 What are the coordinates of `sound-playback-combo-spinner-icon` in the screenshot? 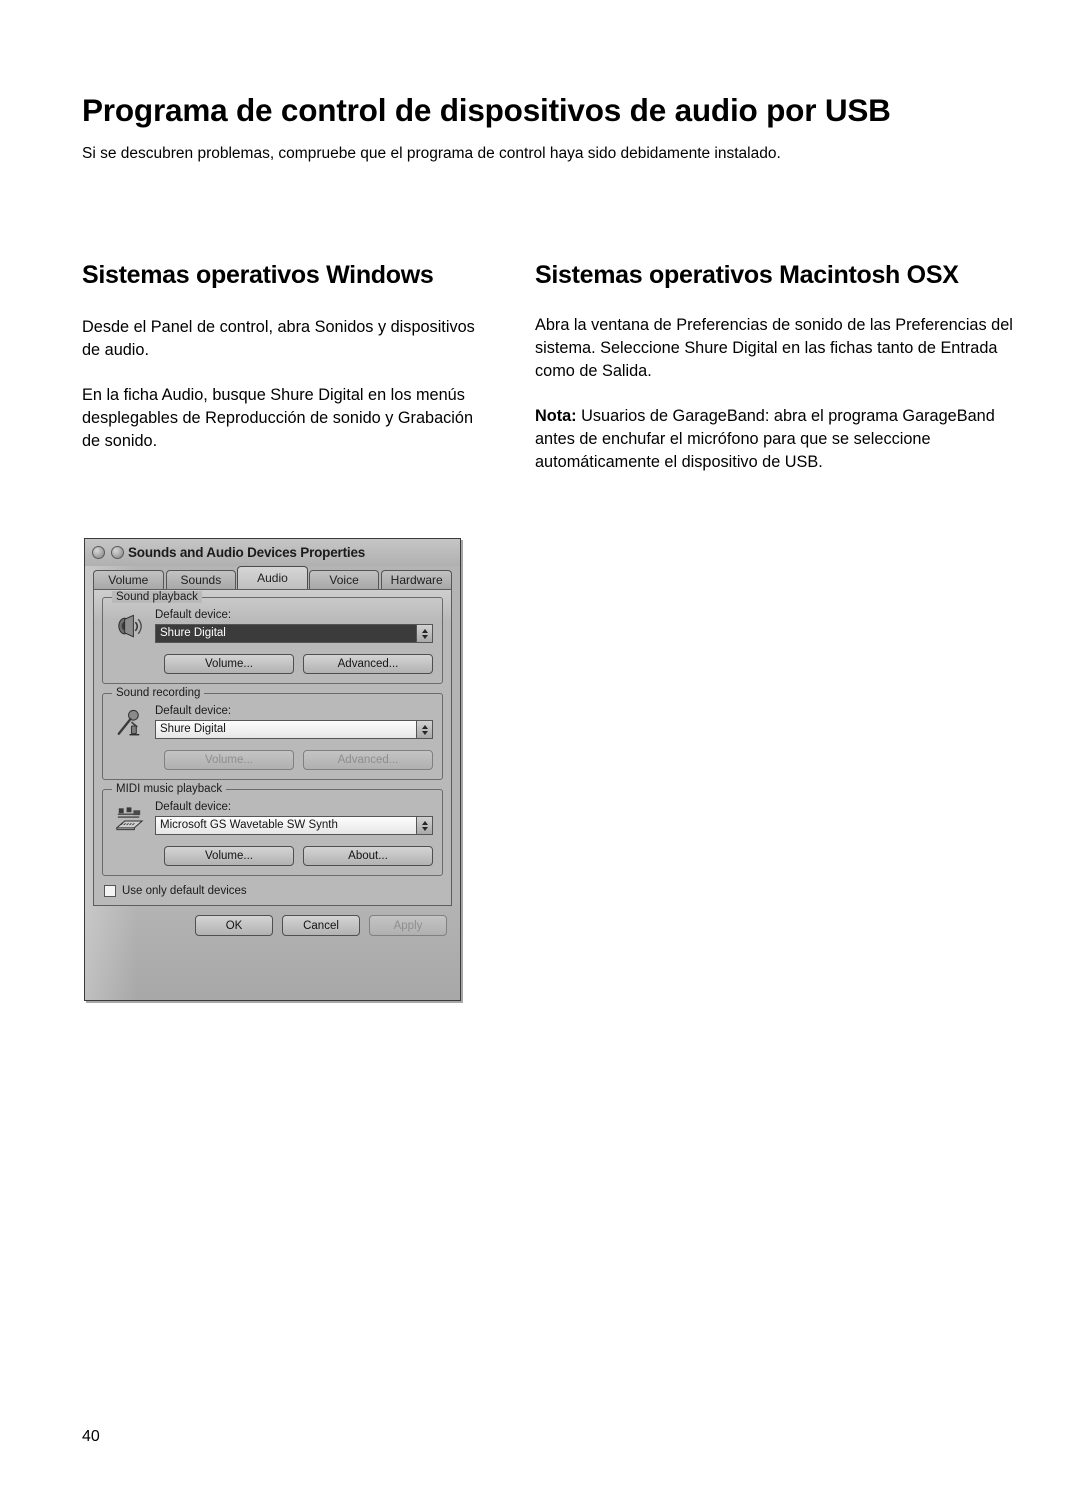 It's located at (424, 633).